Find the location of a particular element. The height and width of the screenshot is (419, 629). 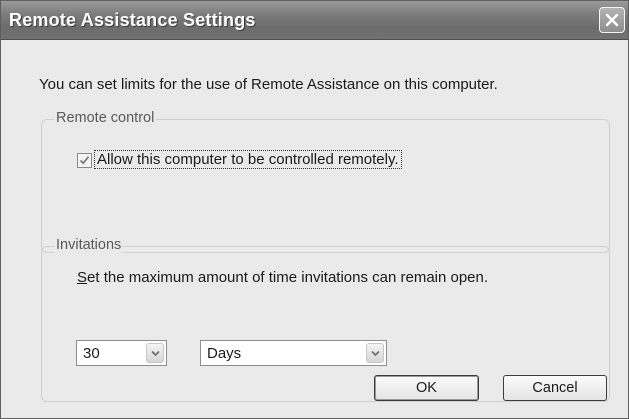

cancel-button: Cancel is located at coordinates (555, 388).